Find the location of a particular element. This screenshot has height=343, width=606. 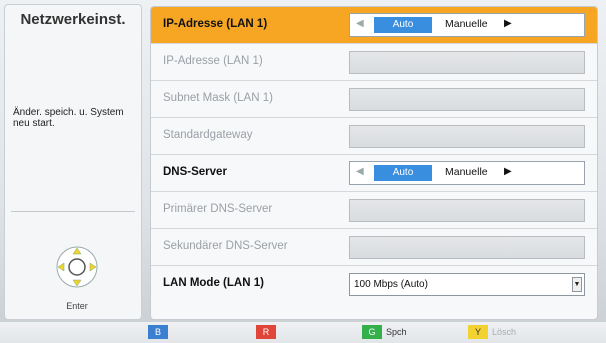

yellow-button: Y Lösch is located at coordinates (492, 332).